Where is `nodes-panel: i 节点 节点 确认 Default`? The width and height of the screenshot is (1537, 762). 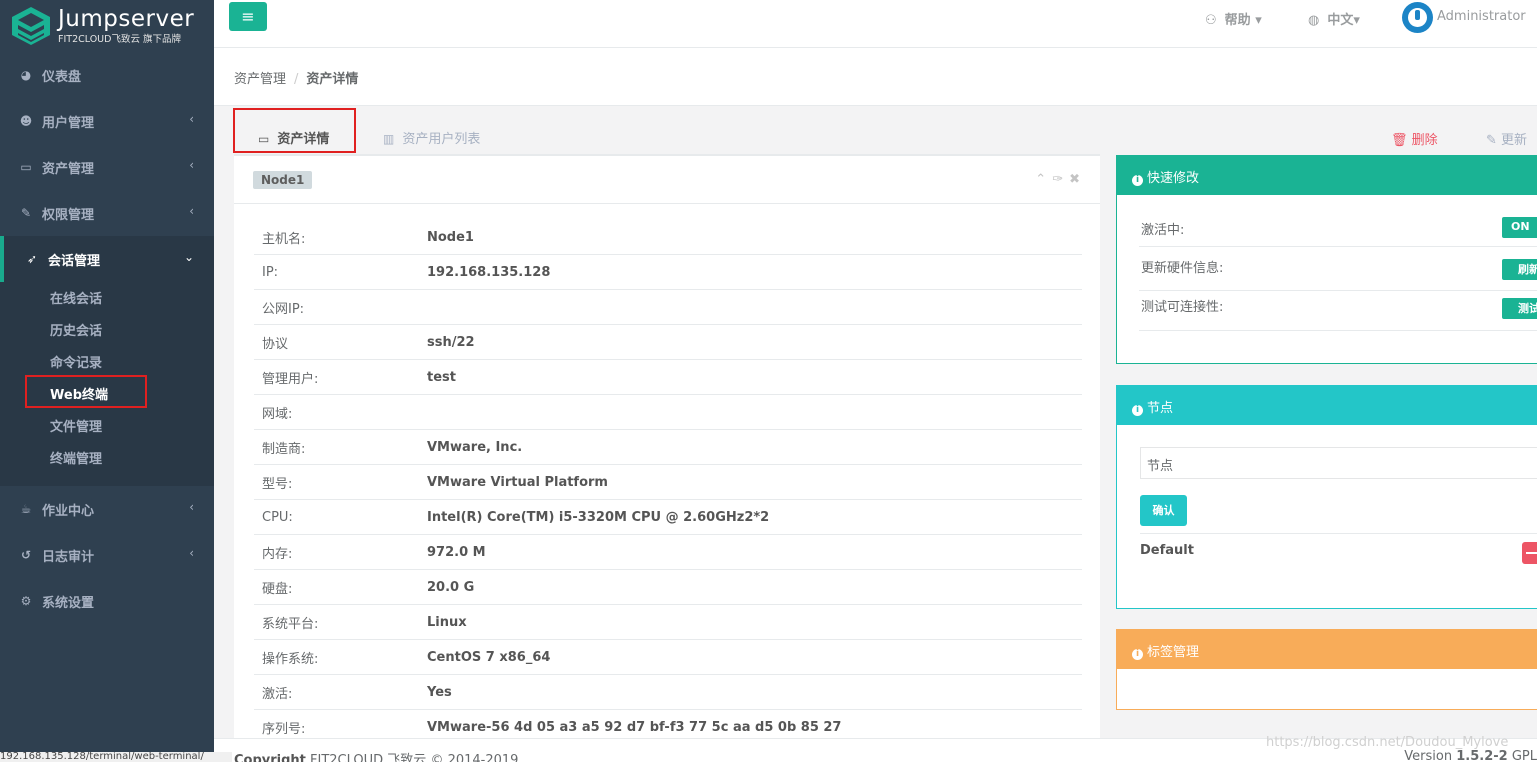 nodes-panel: i 节点 节点 确认 Default is located at coordinates (1326, 497).